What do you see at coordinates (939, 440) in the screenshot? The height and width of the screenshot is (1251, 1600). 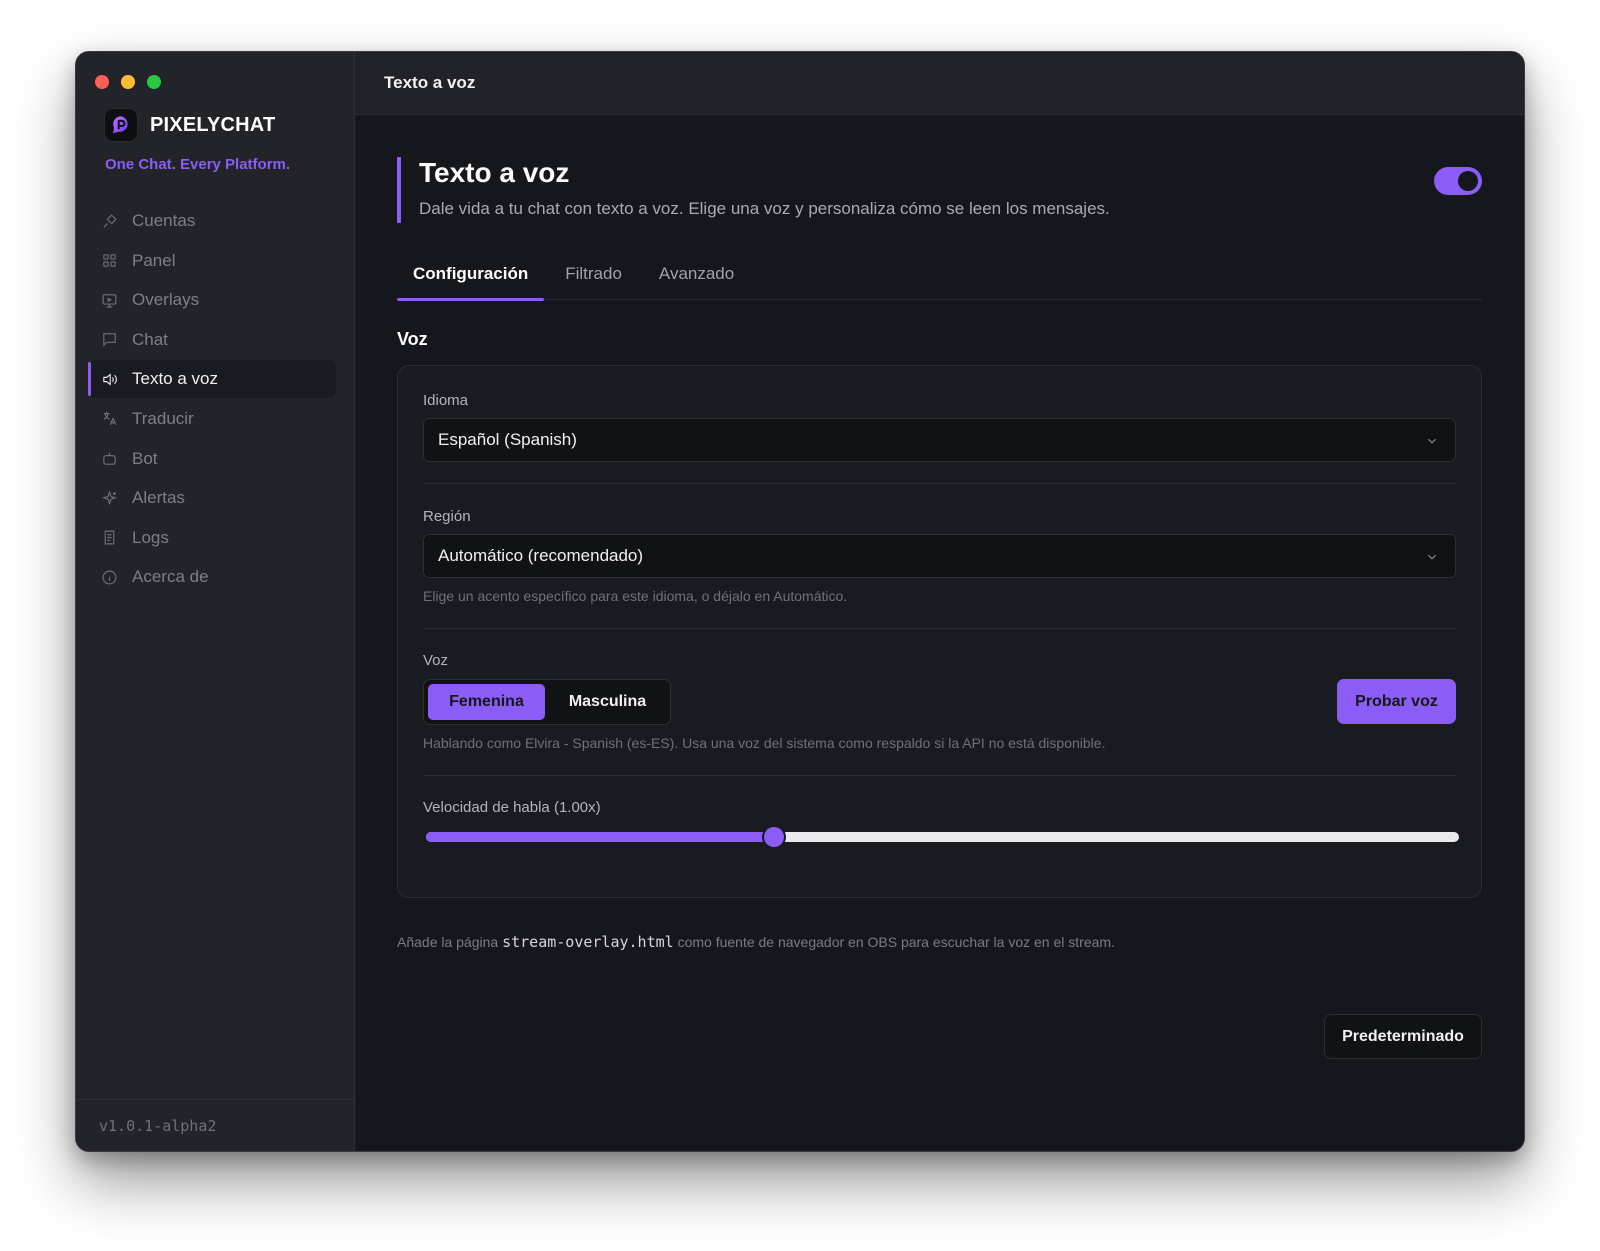 I see `language-select: Español (Spanish)` at bounding box center [939, 440].